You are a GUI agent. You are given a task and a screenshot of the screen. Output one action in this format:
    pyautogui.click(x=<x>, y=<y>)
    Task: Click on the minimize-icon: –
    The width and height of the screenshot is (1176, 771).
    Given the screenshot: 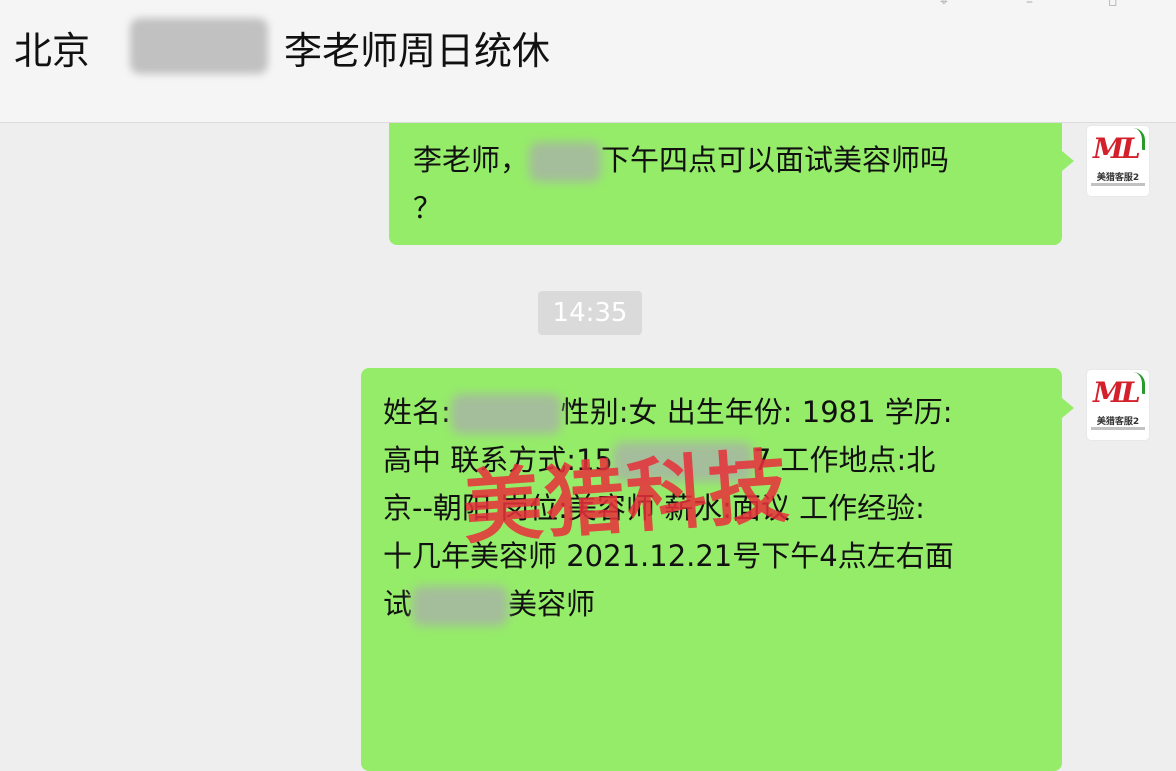 What is the action you would take?
    pyautogui.click(x=1035, y=5)
    